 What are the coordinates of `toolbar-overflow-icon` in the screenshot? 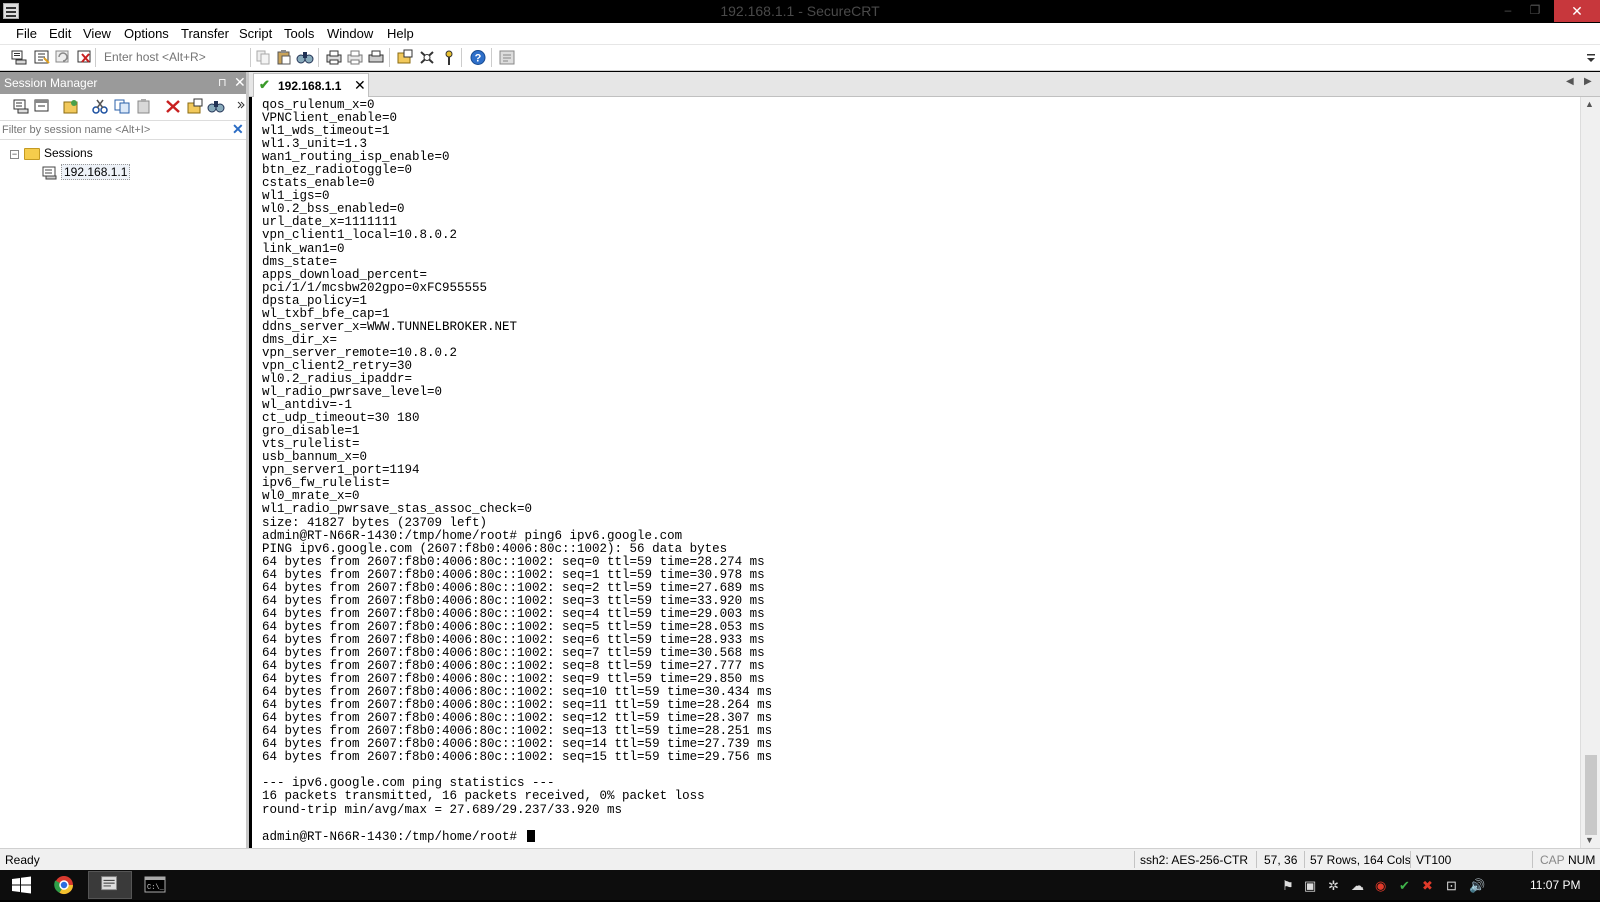 It's located at (1589, 57).